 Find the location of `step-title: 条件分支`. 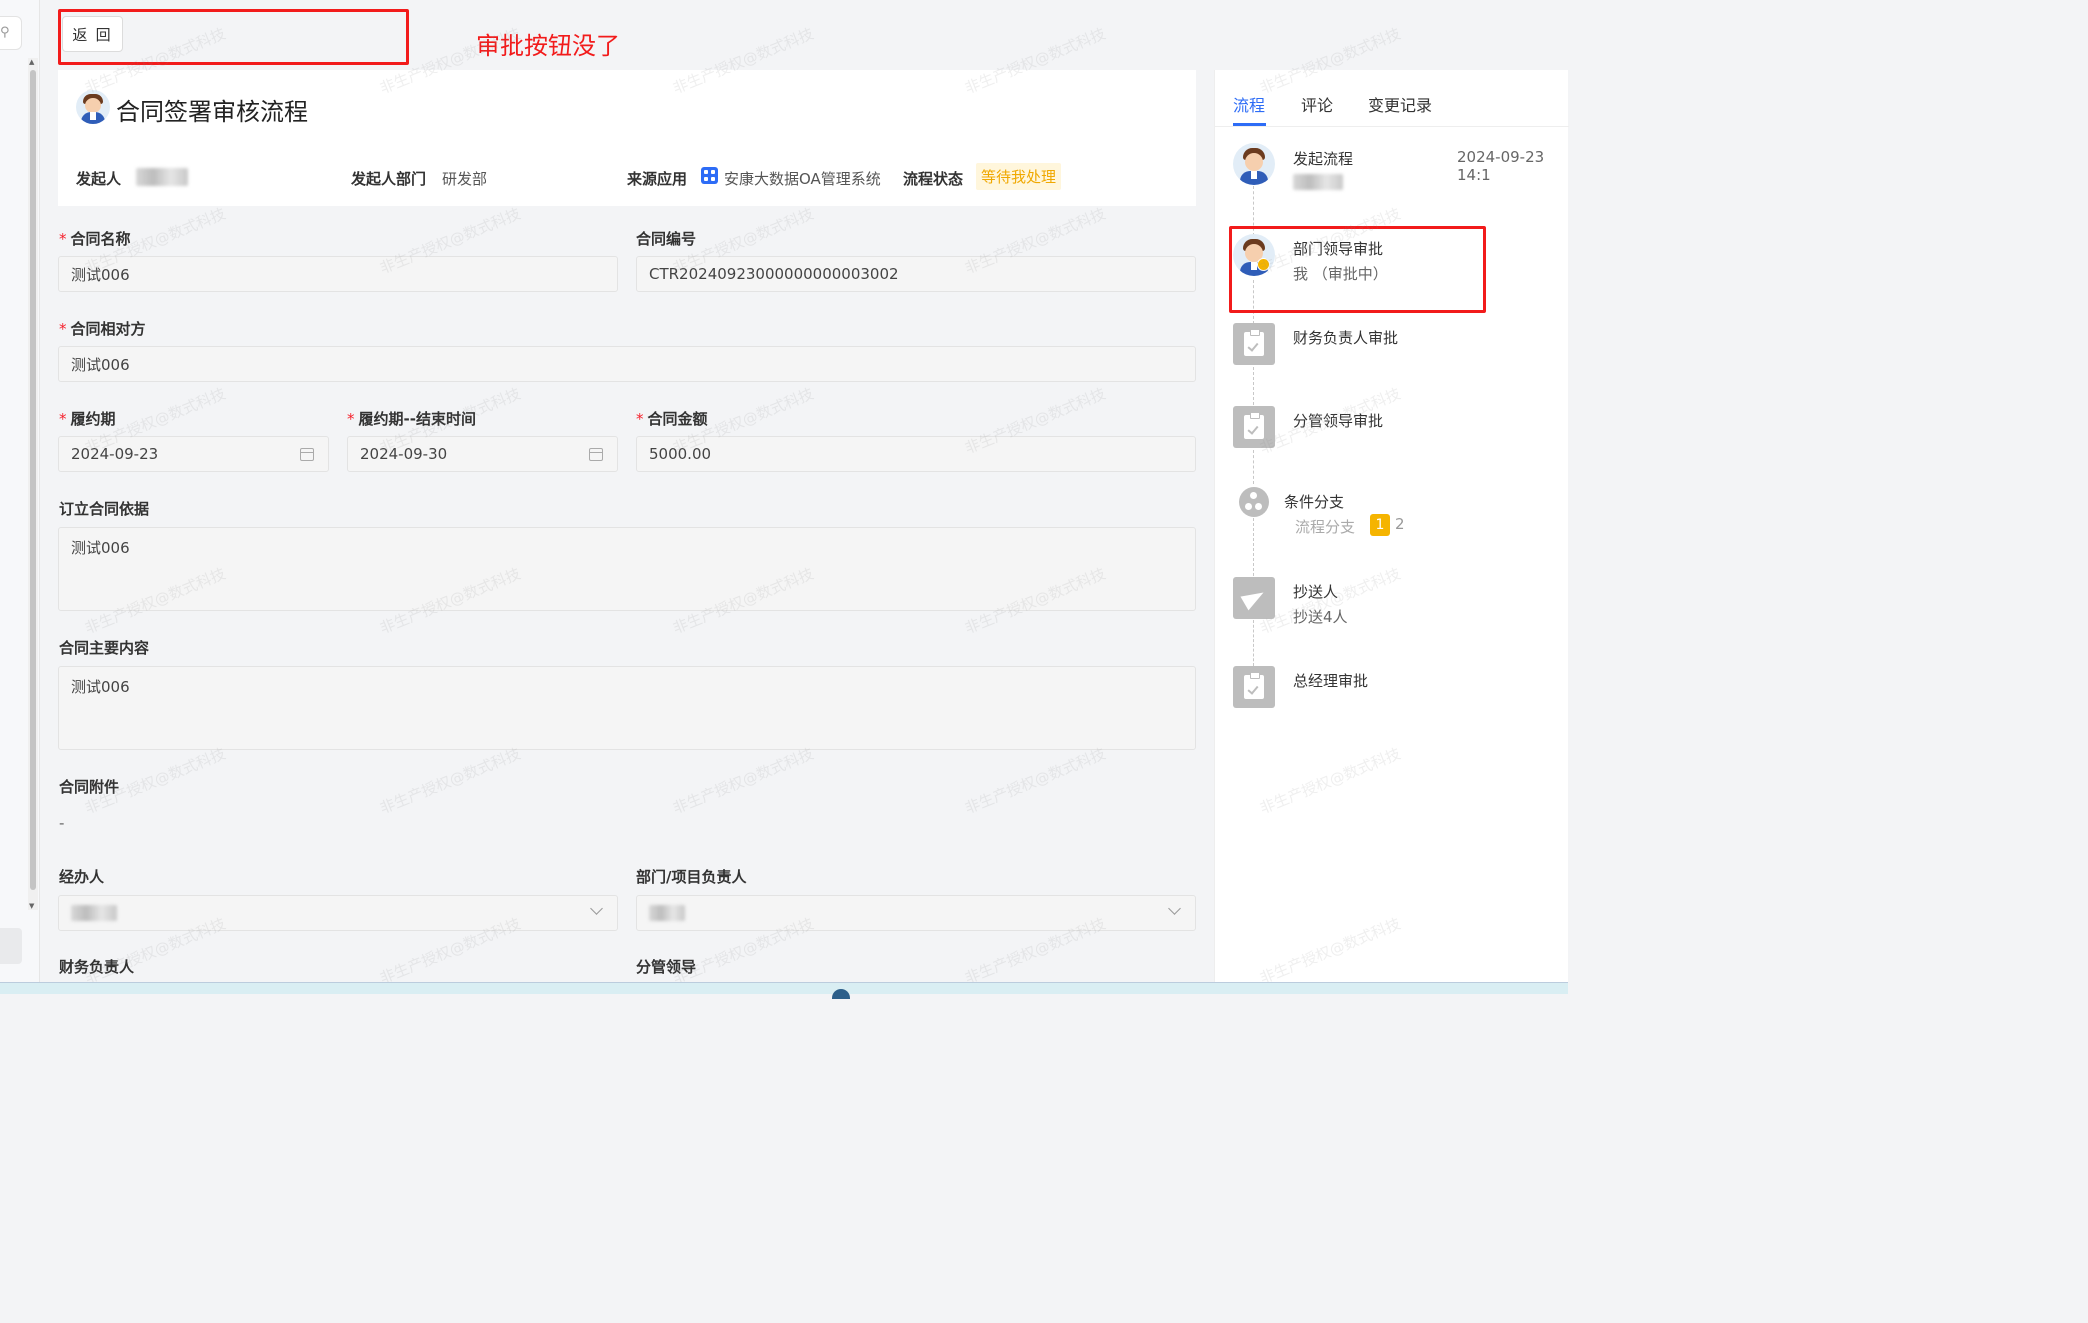

step-title: 条件分支 is located at coordinates (1314, 502).